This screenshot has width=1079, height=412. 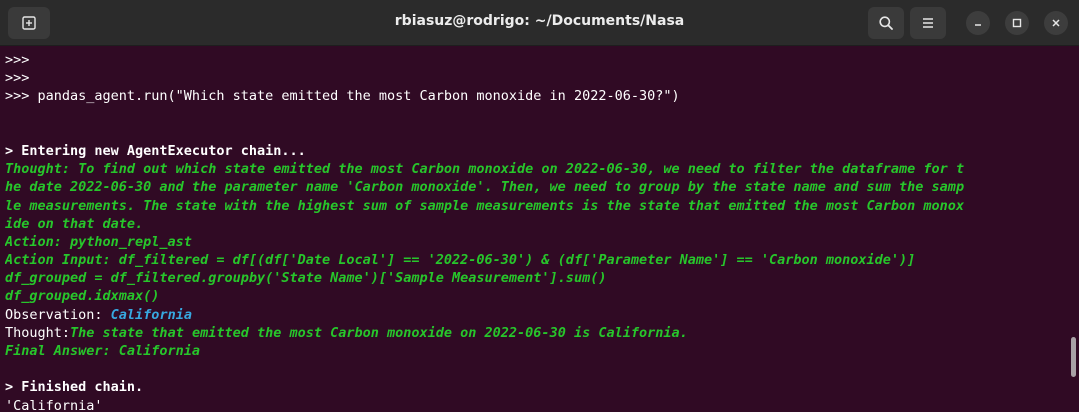 I want to click on search-icon, so click(x=886, y=23).